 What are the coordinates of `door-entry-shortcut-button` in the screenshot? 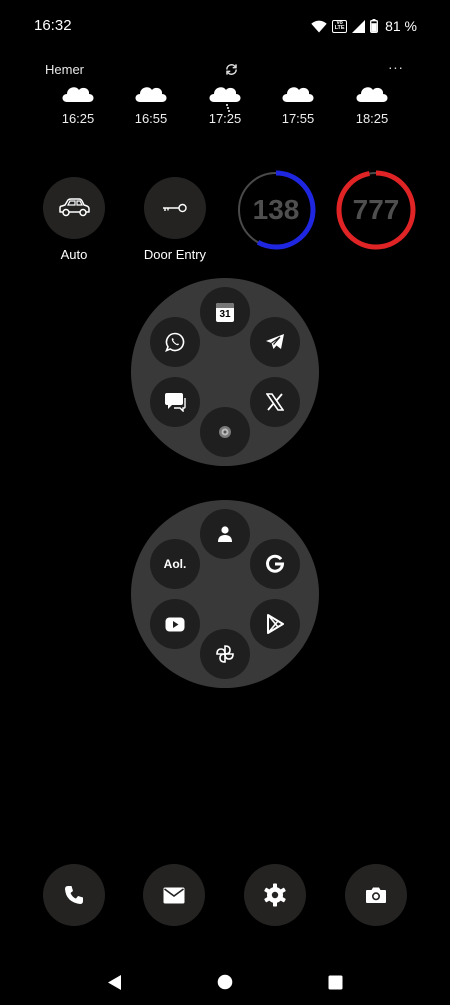 It's located at (175, 208).